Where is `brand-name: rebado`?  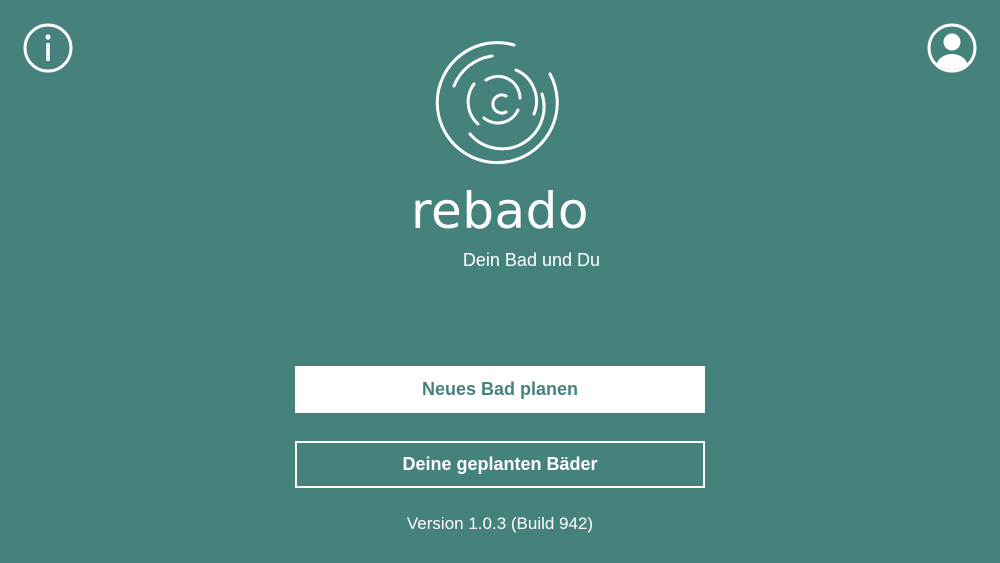
brand-name: rebado is located at coordinates (500, 211).